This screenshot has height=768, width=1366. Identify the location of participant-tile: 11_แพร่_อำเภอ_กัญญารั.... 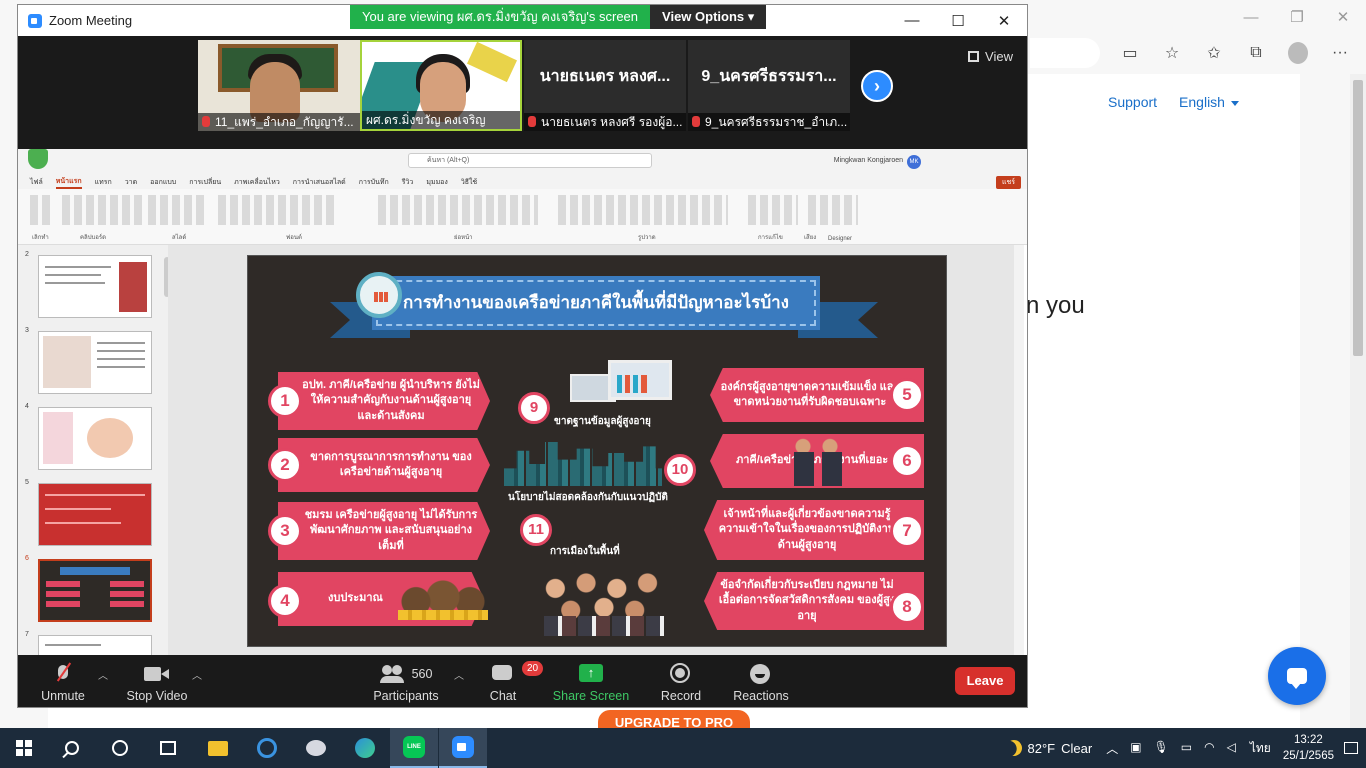
(279, 85).